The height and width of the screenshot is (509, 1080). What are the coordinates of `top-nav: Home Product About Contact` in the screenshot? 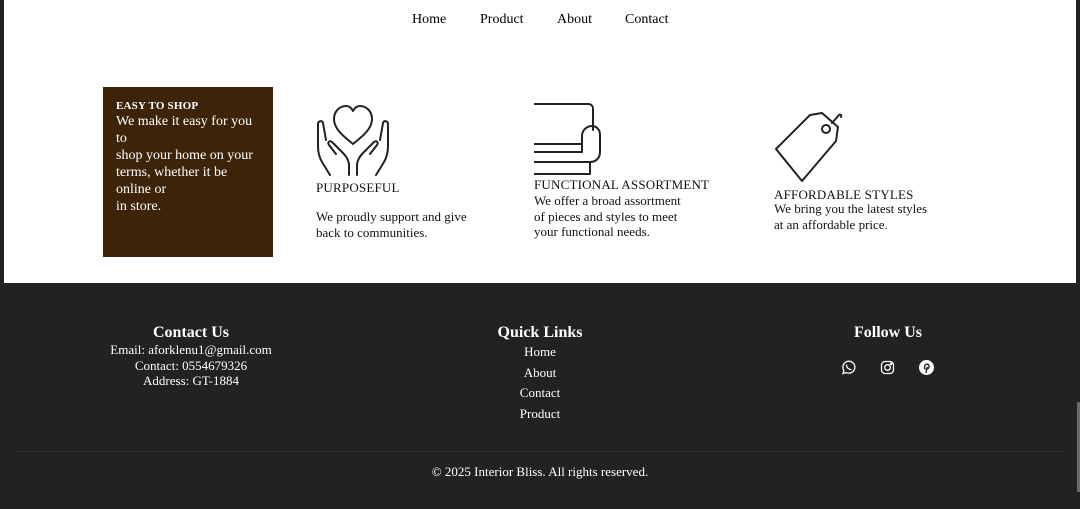 It's located at (540, 22).